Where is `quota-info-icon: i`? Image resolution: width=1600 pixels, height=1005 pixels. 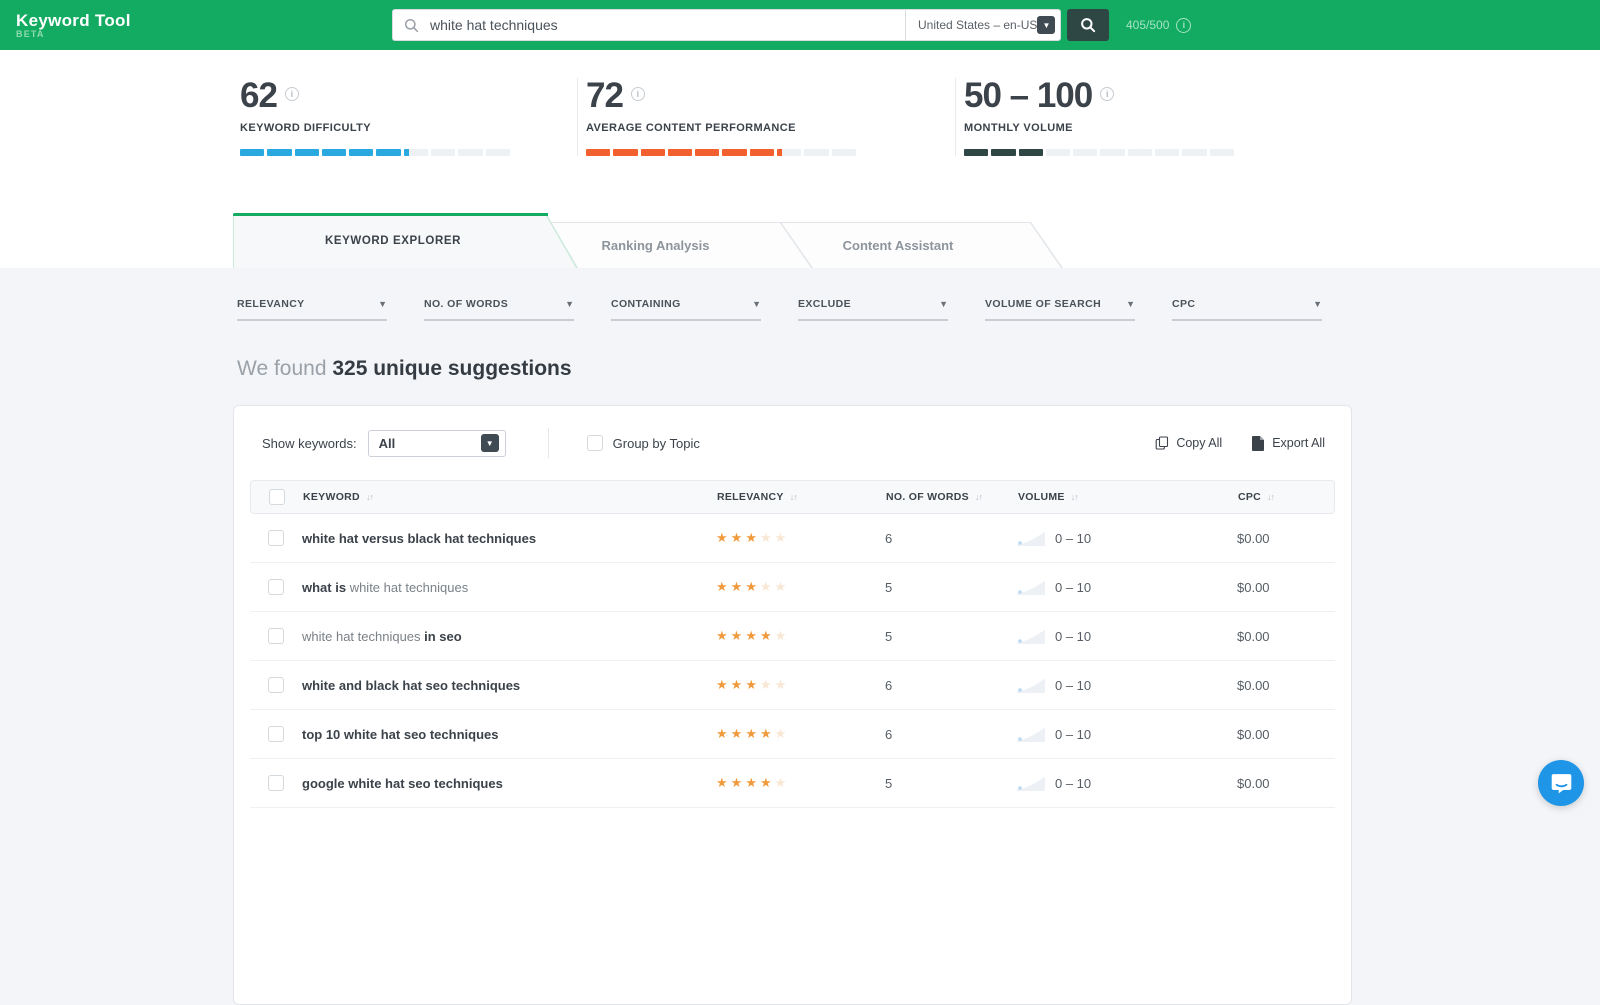
quota-info-icon: i is located at coordinates (1183, 25).